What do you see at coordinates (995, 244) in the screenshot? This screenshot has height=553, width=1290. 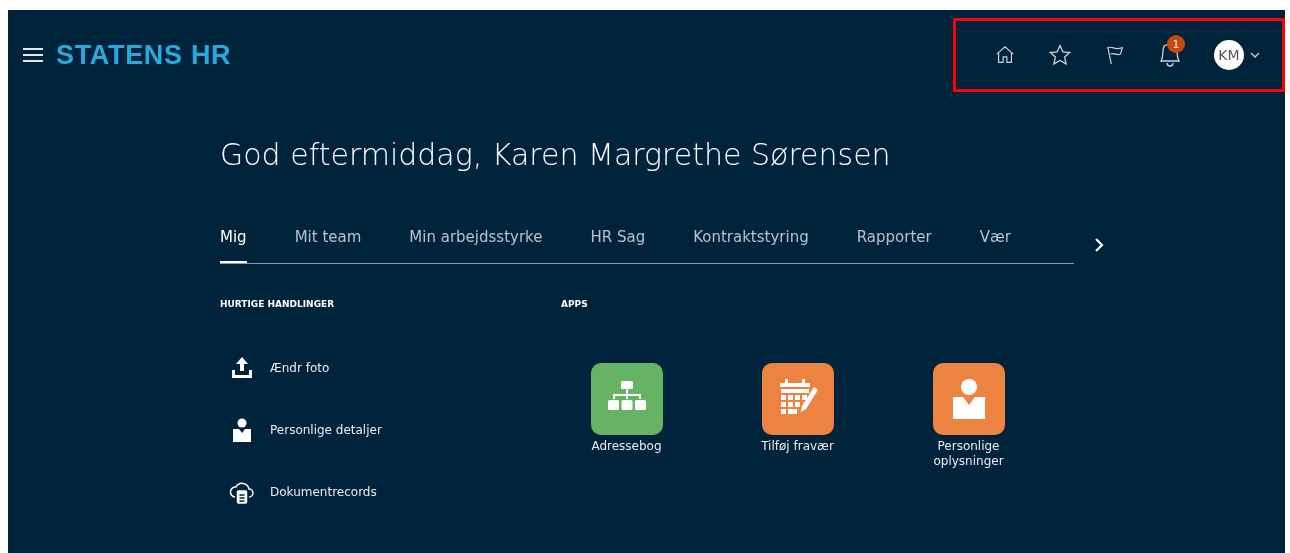 I see `tab: Vær` at bounding box center [995, 244].